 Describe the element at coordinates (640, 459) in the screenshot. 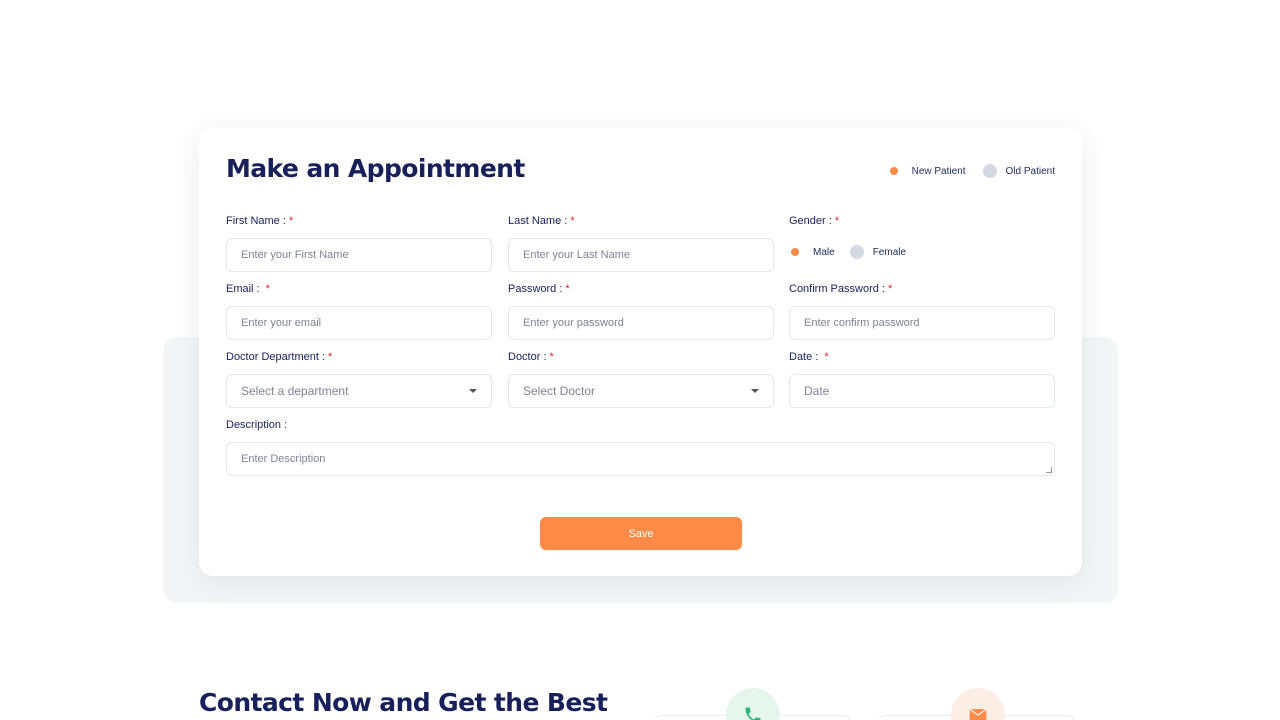

I see `description-textarea: Enter Description` at that location.